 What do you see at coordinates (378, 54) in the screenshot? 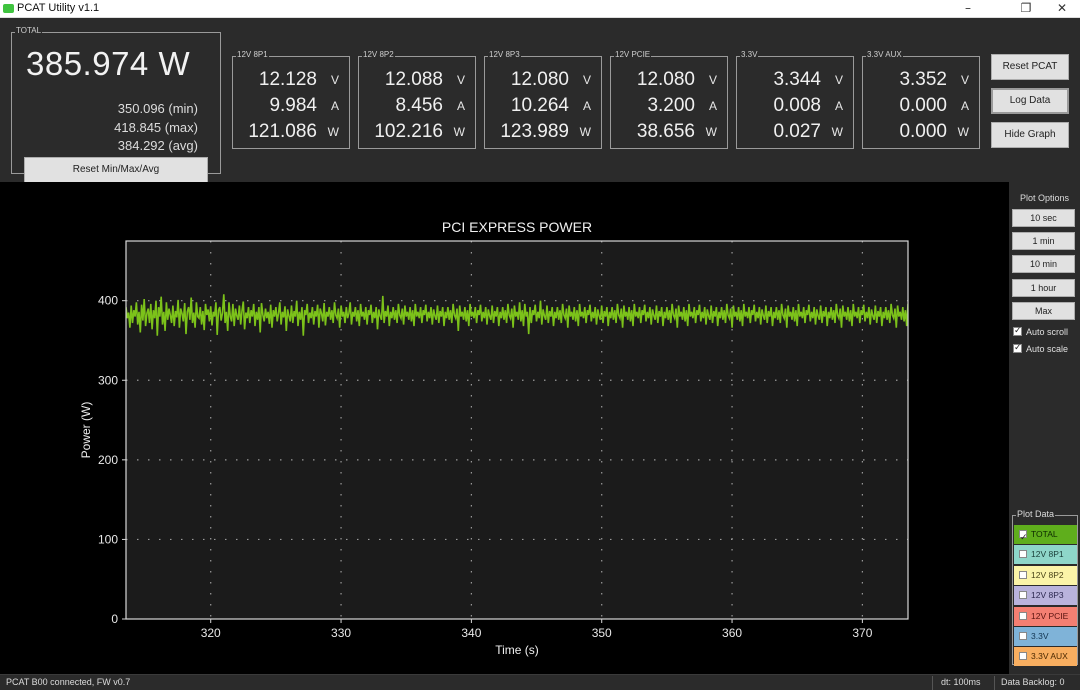
I see `rail-label: 12V 8P2` at bounding box center [378, 54].